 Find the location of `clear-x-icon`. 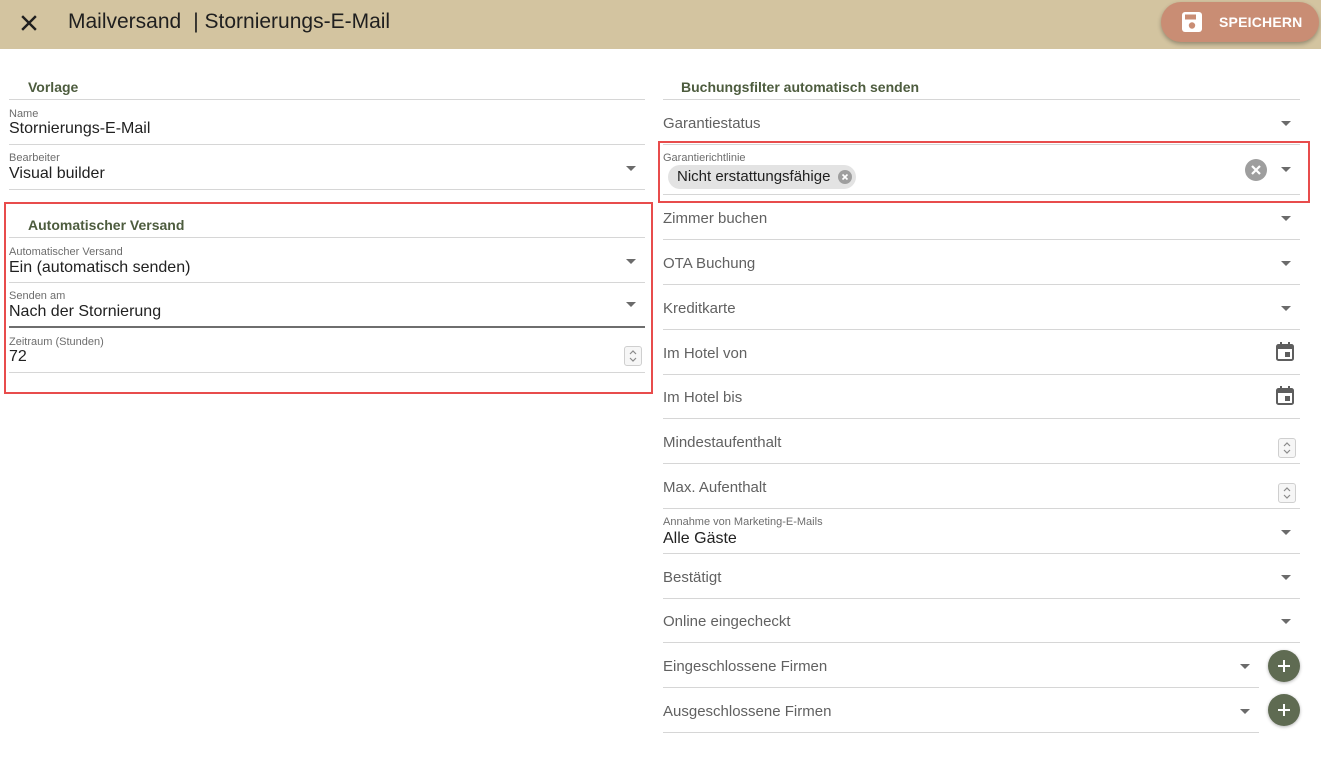

clear-x-icon is located at coordinates (1256, 170).